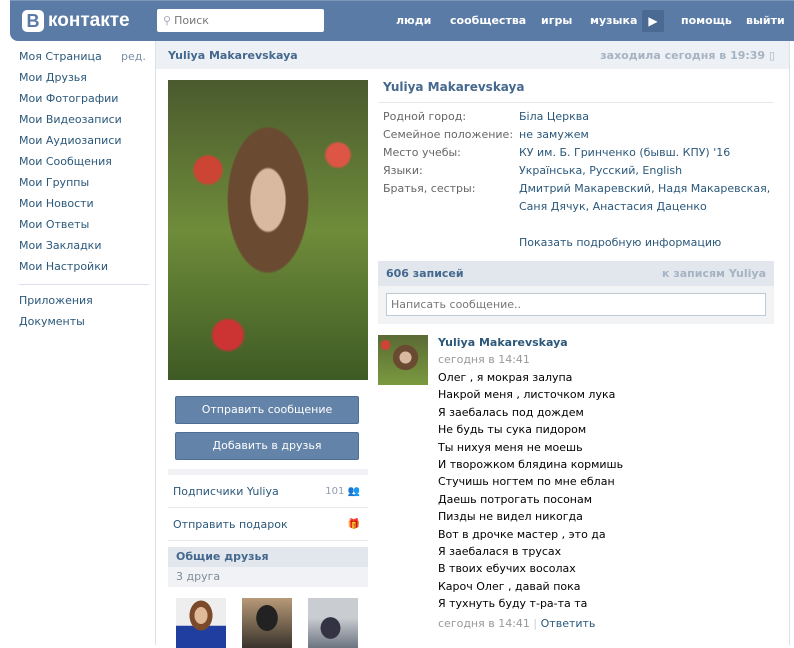 The width and height of the screenshot is (794, 648). I want to click on nav-settings: Мои Настройки, so click(84, 270).